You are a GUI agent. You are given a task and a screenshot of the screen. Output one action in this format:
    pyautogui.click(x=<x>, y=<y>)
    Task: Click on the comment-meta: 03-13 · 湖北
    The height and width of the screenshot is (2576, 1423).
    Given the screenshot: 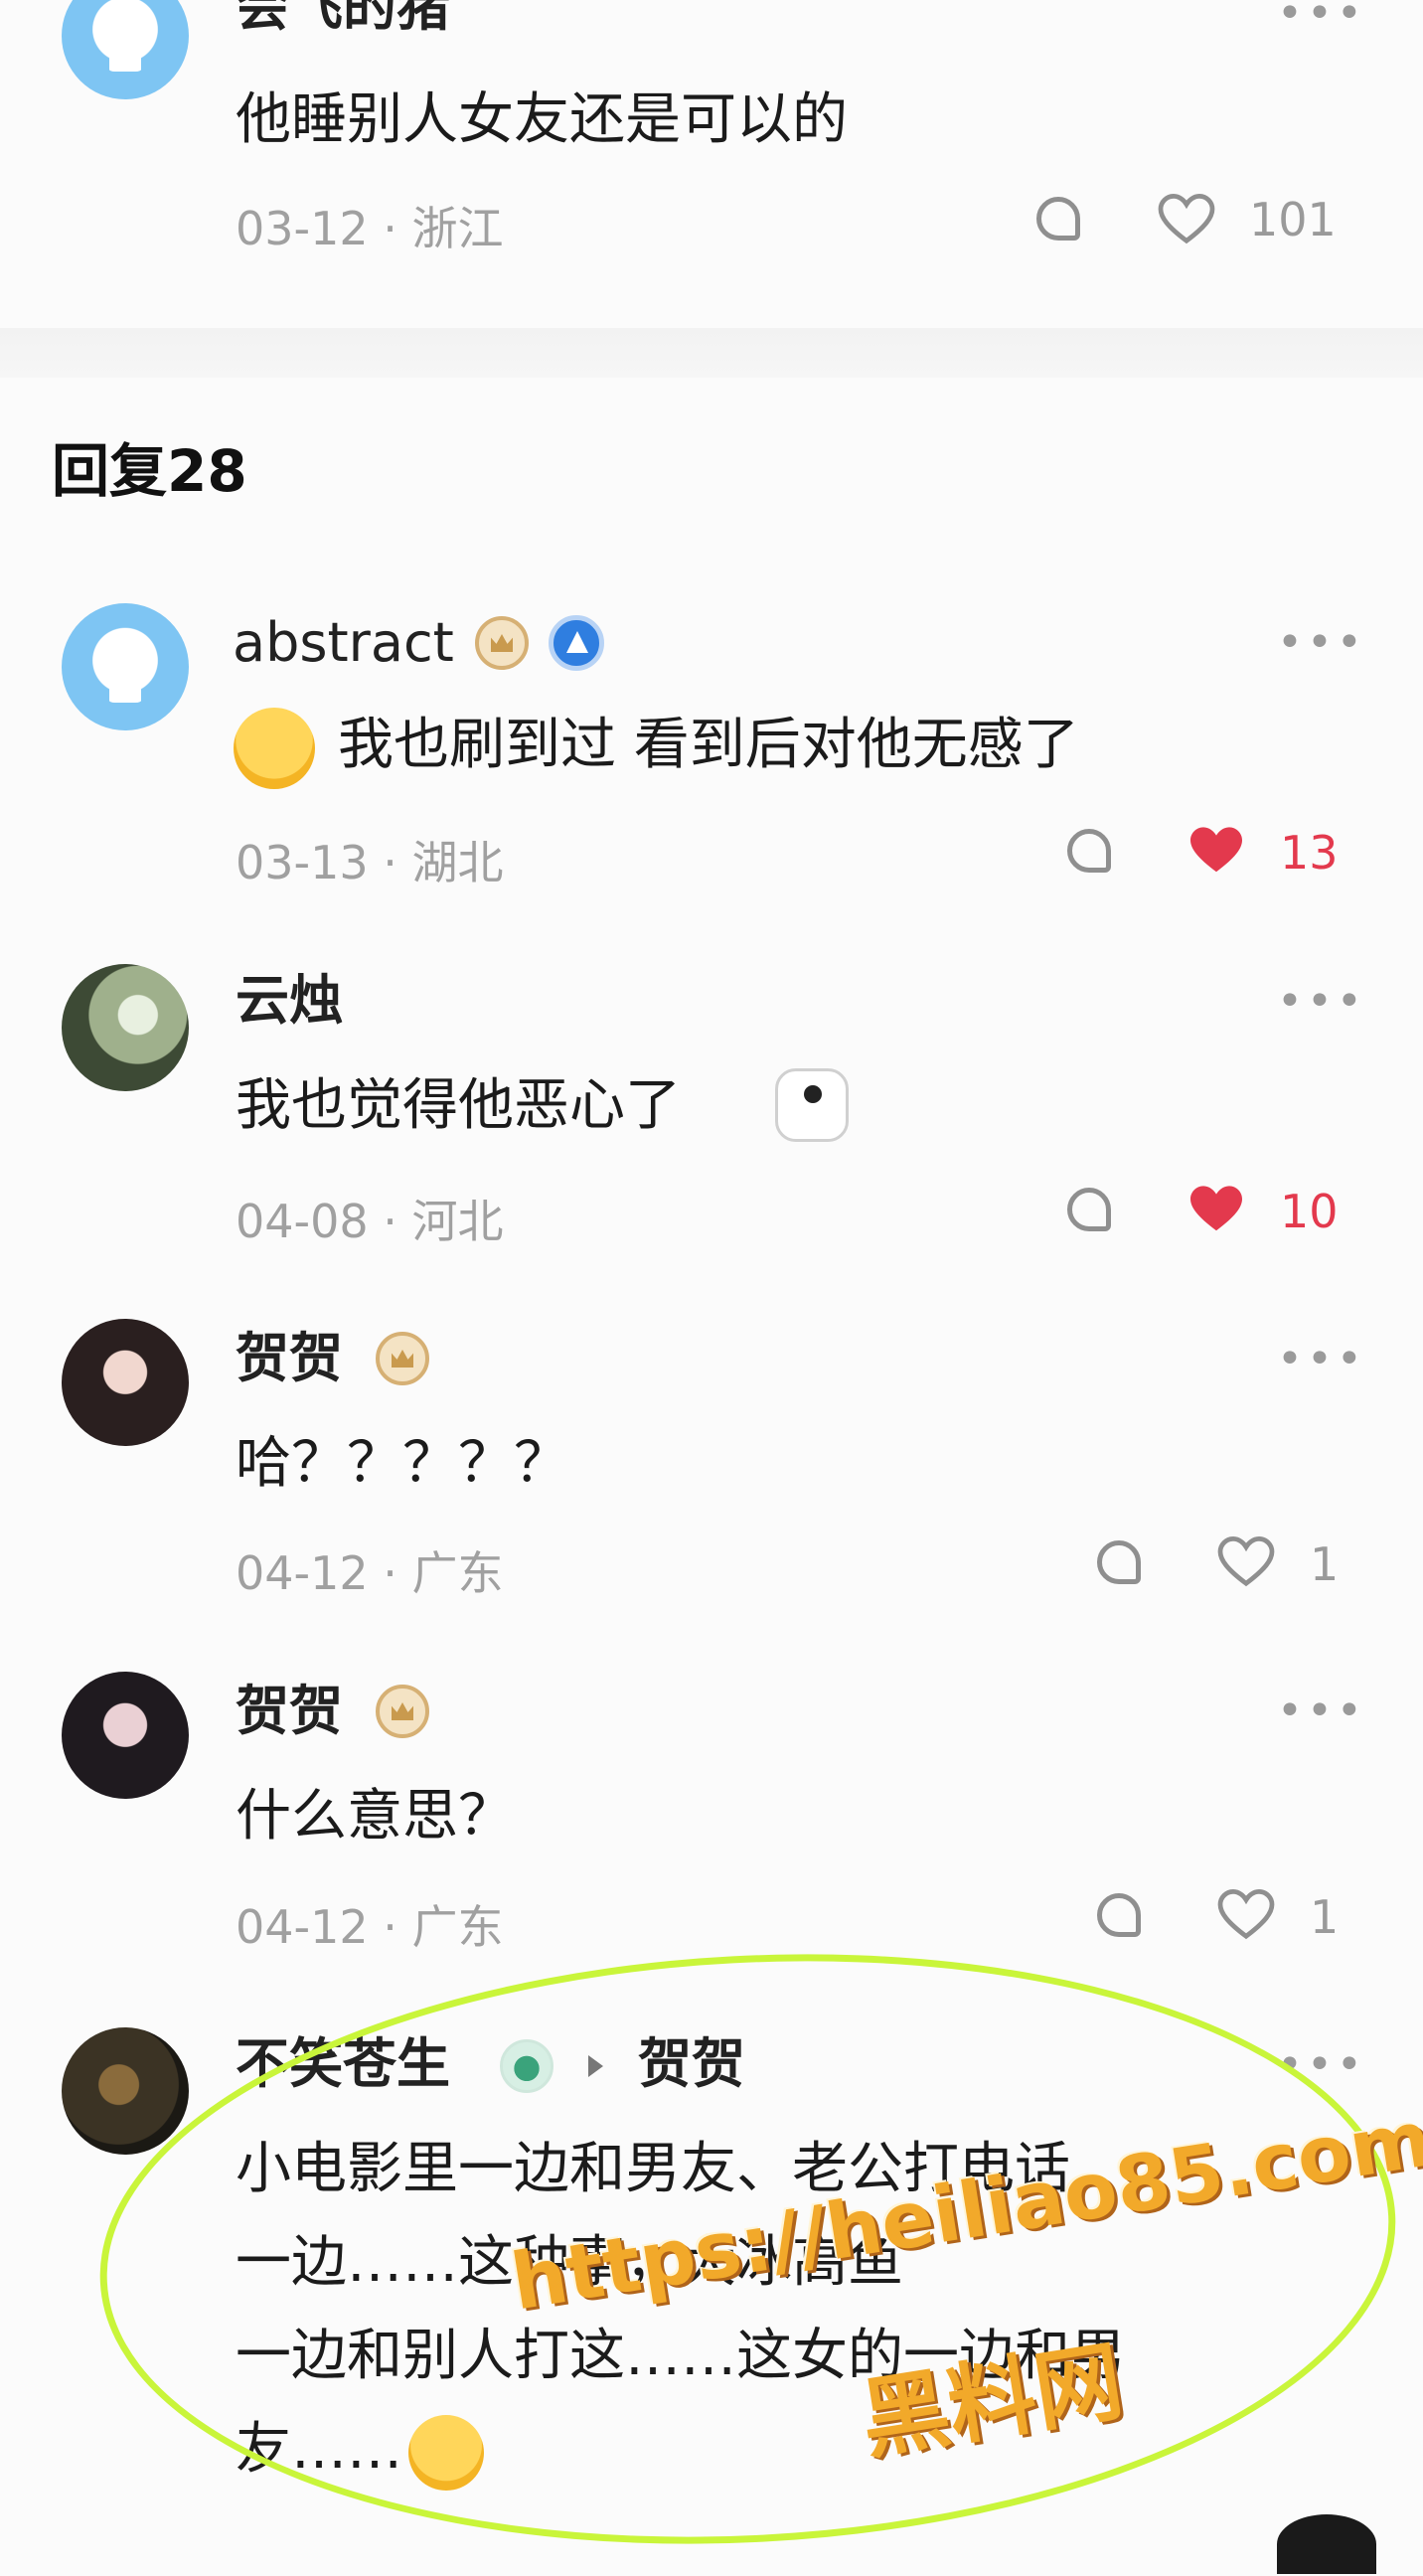 What is the action you would take?
    pyautogui.click(x=370, y=862)
    